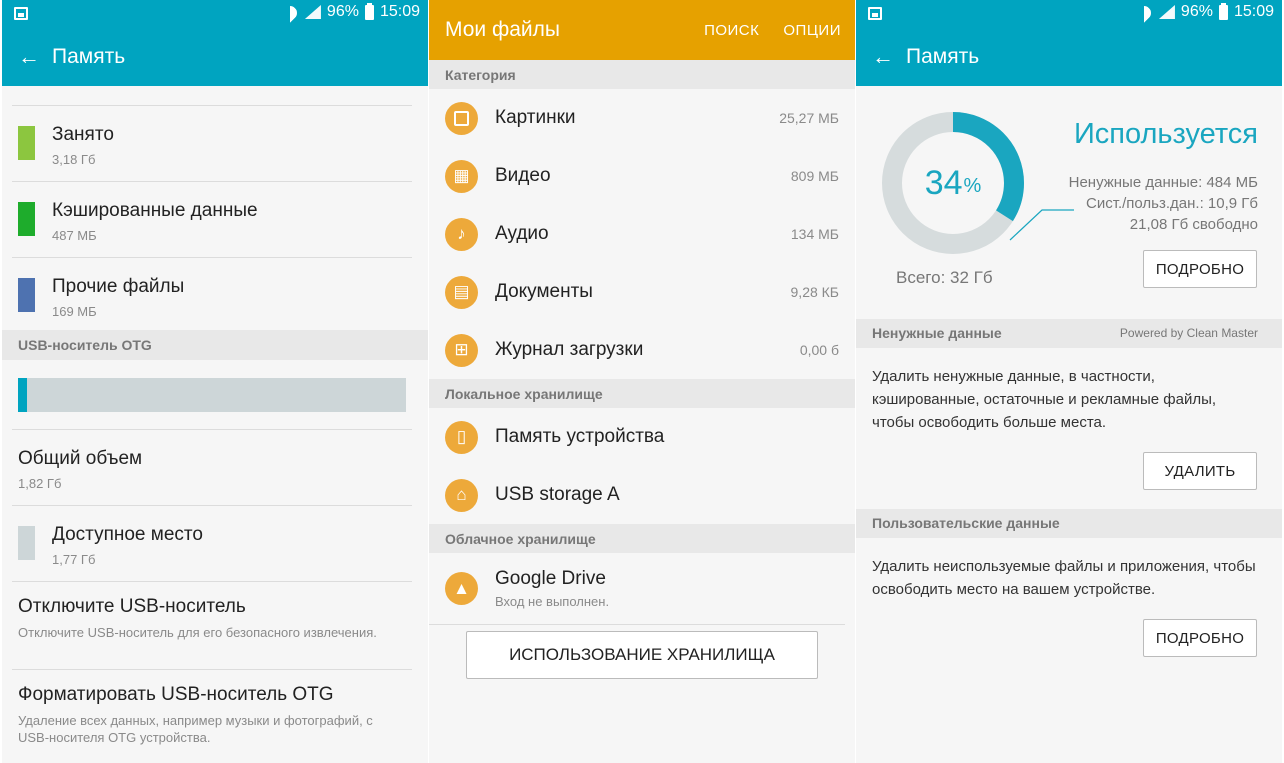 Image resolution: width=1284 pixels, height=763 pixels. What do you see at coordinates (642, 74) in the screenshot?
I see `category-header: Категория` at bounding box center [642, 74].